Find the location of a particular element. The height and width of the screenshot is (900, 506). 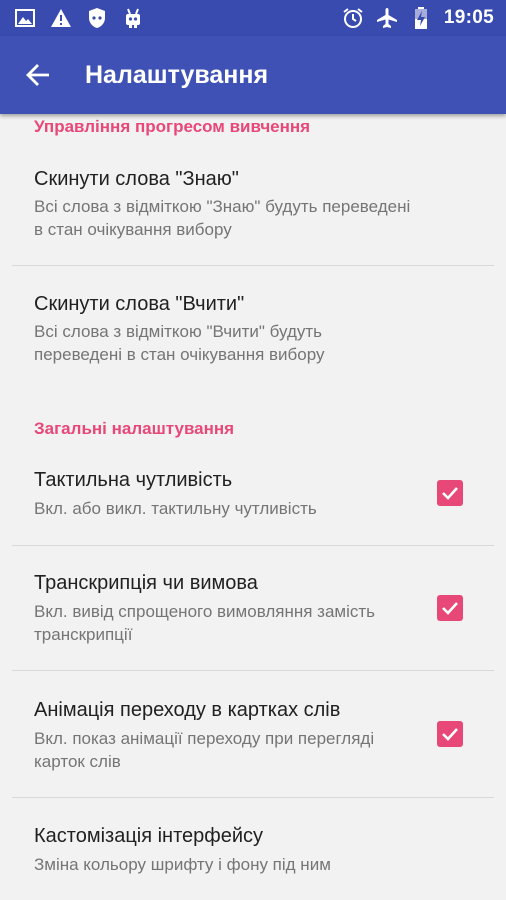

app-bar: Налаштування is located at coordinates (253, 75).